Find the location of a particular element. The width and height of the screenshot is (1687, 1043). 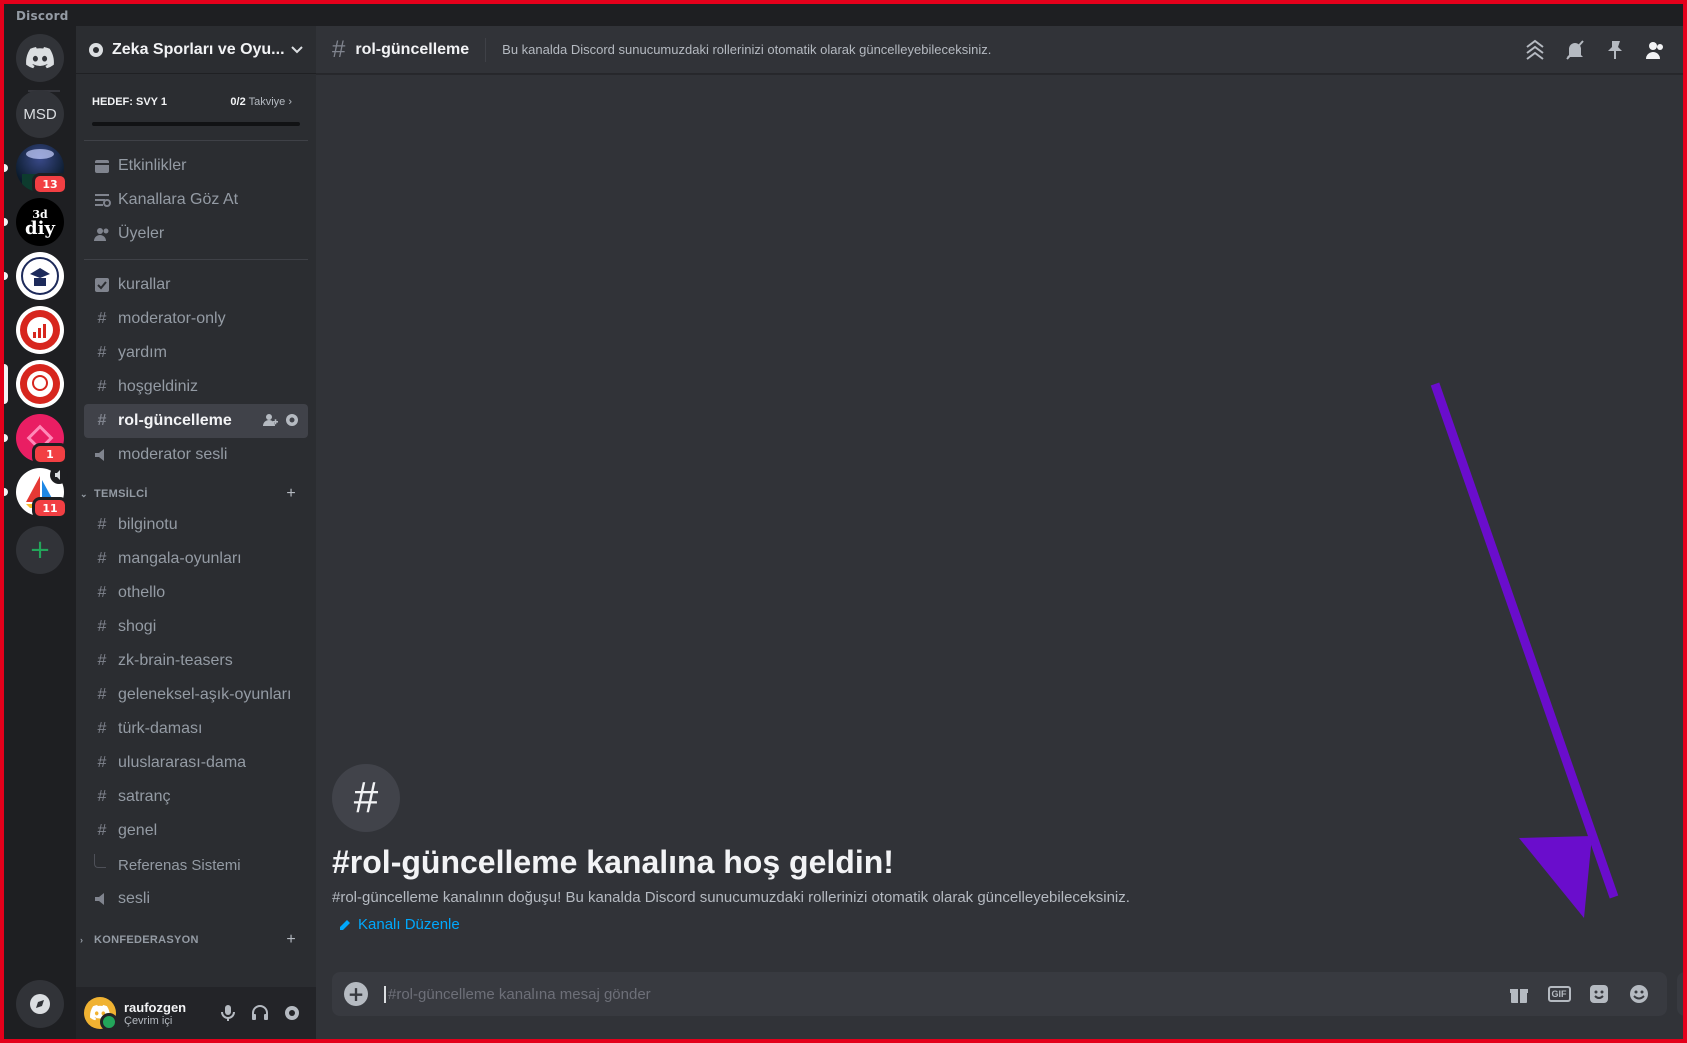

threads-button is located at coordinates (1535, 50).